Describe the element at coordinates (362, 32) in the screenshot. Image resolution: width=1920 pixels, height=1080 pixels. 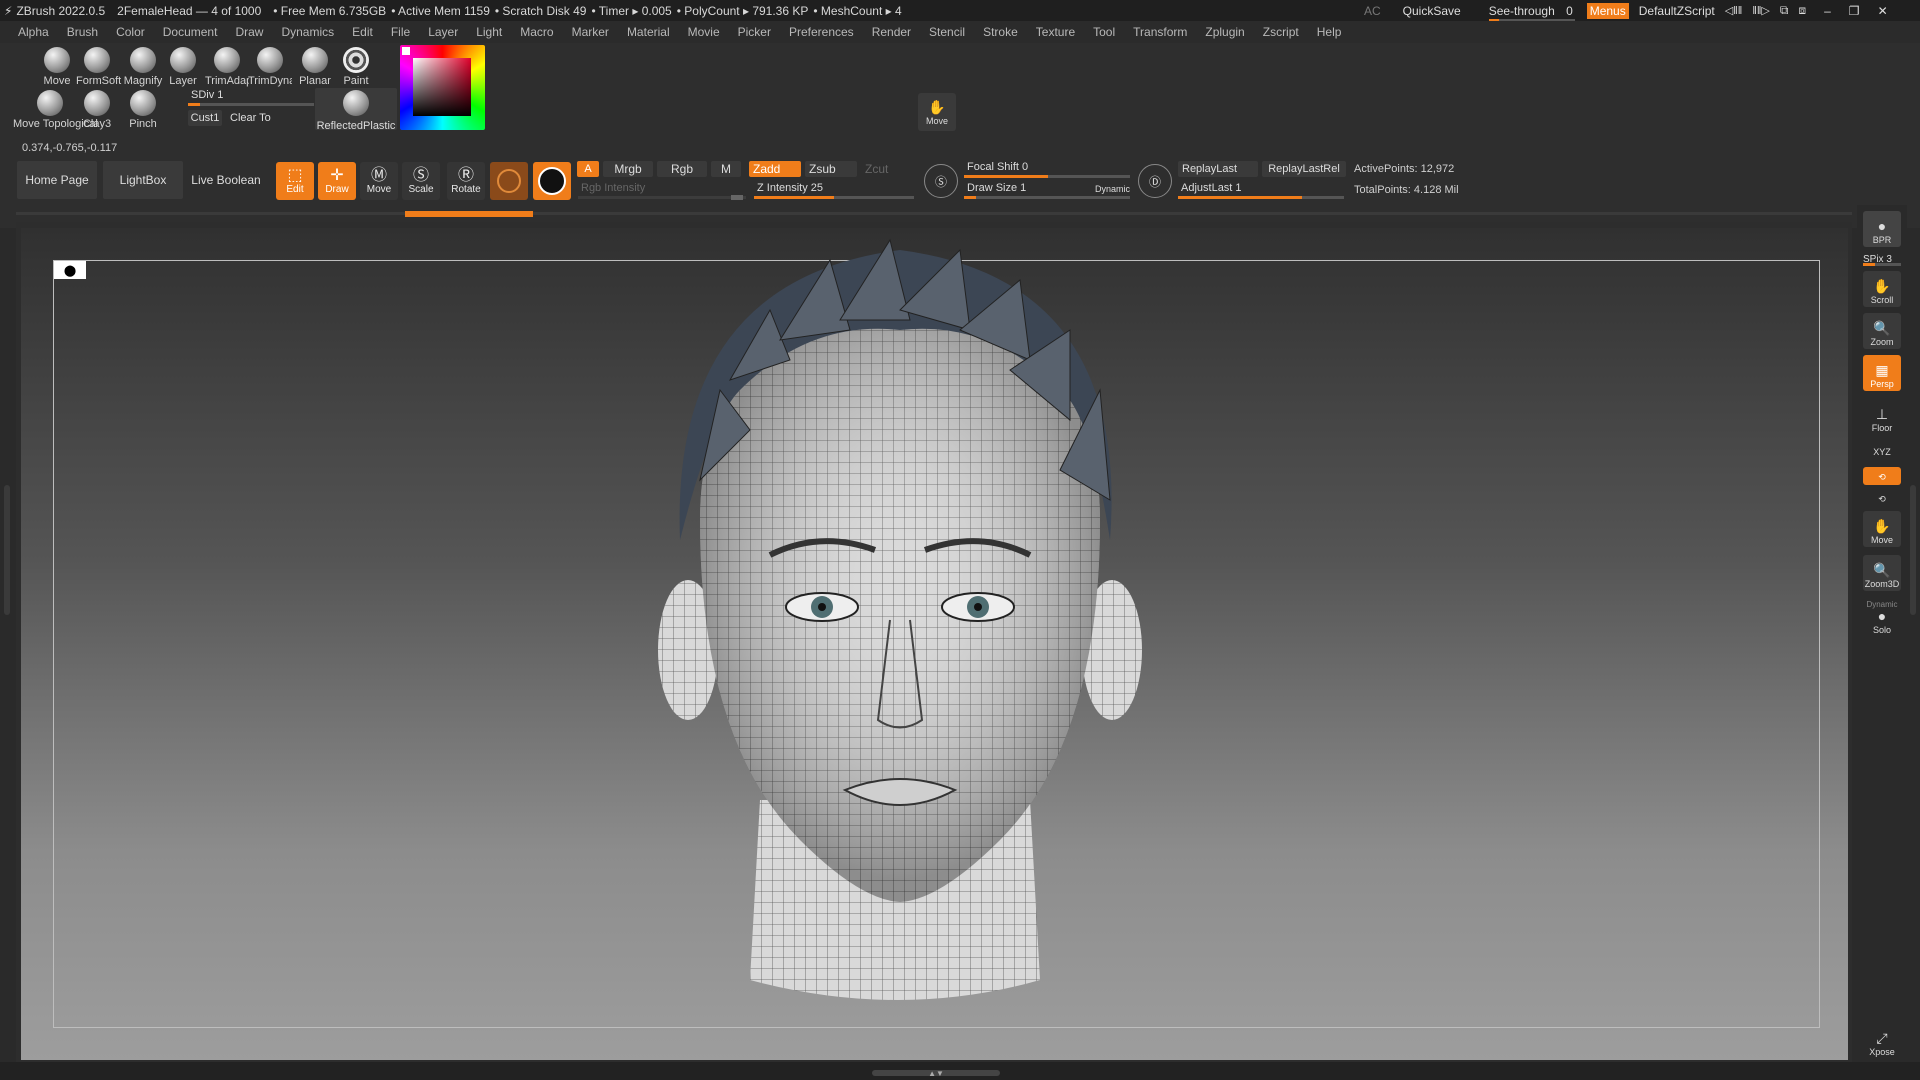
I see `menu-edit: Edit` at that location.